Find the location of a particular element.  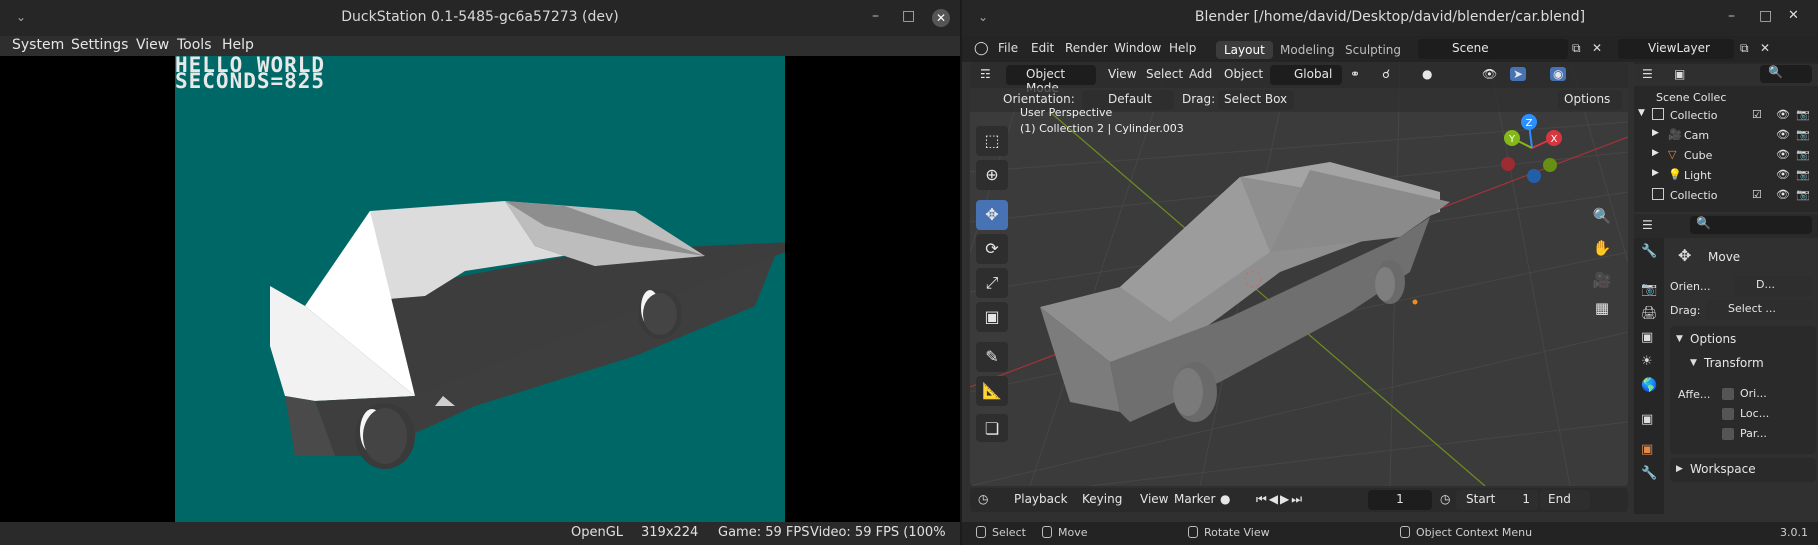

start-frame-field: Start 1 is located at coordinates (1497, 500).